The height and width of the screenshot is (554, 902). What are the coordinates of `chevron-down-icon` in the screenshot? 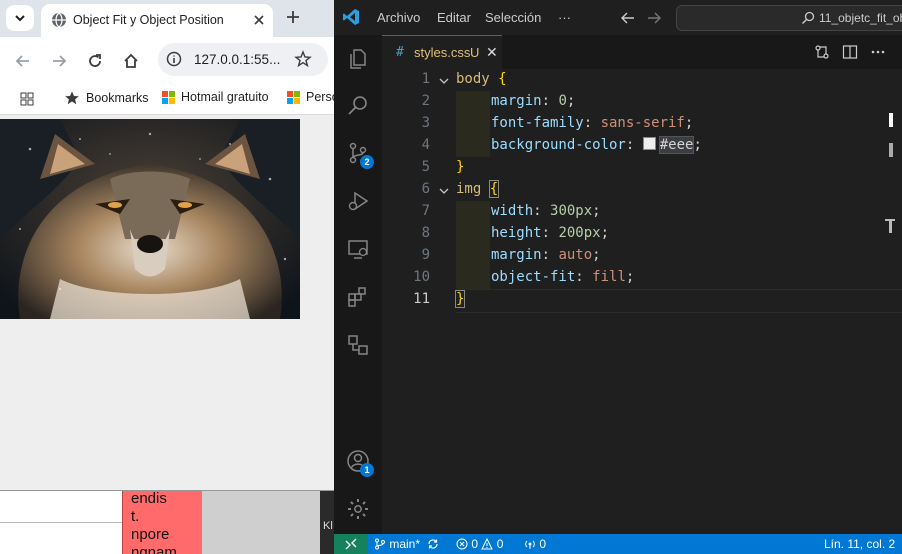 It's located at (20, 18).